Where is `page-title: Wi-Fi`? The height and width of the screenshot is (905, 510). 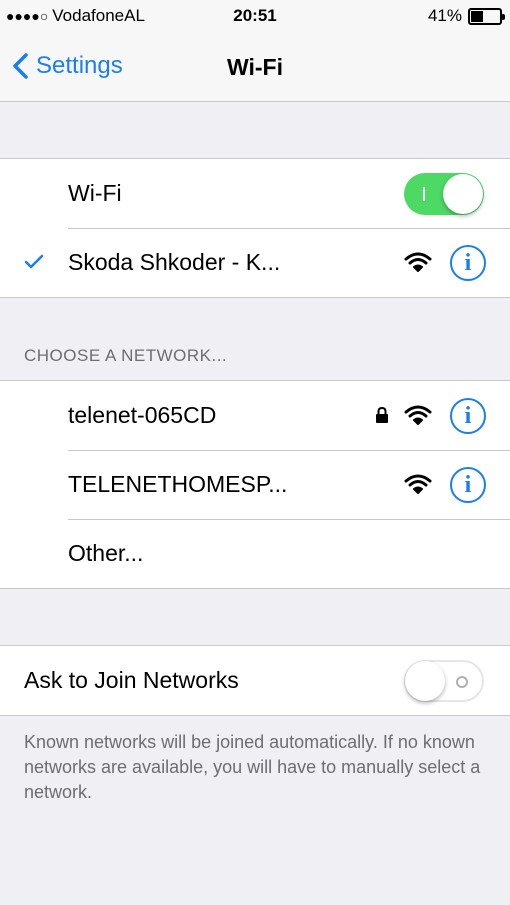 page-title: Wi-Fi is located at coordinates (255, 67).